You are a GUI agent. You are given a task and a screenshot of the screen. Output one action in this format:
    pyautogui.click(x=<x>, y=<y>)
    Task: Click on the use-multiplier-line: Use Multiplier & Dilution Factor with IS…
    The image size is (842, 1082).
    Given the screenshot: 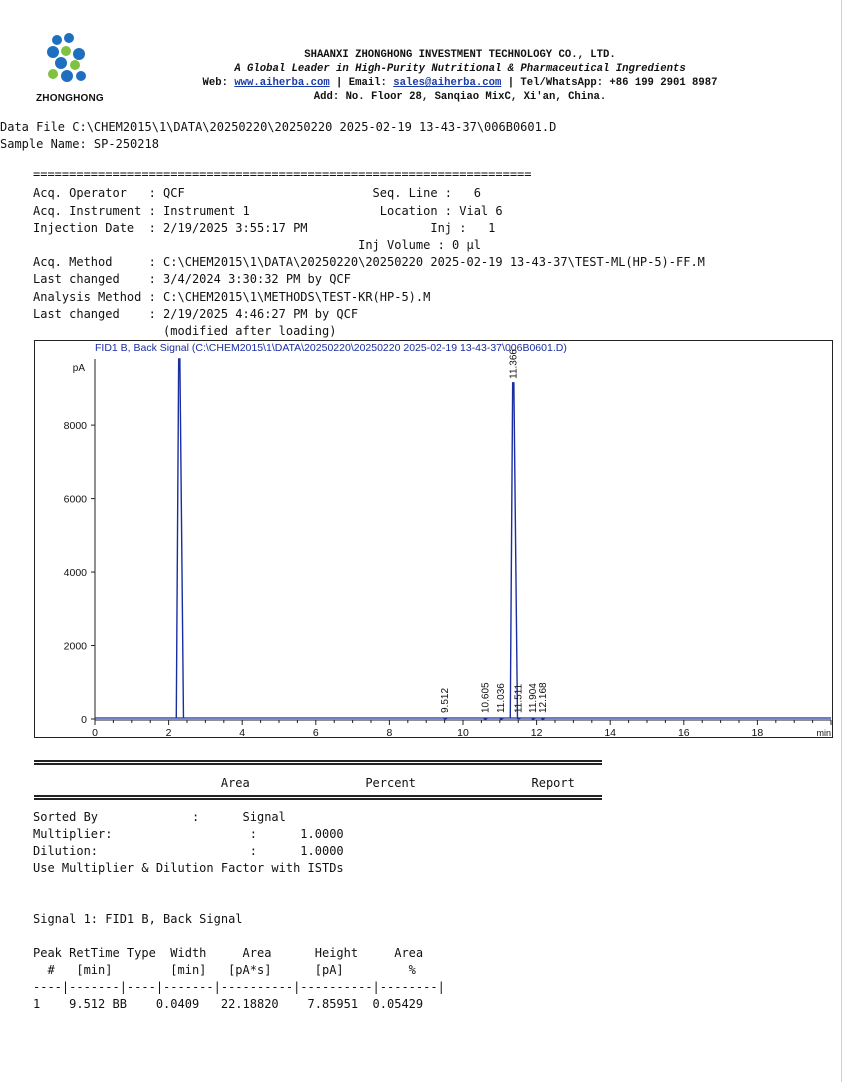 What is the action you would take?
    pyautogui.click(x=188, y=868)
    